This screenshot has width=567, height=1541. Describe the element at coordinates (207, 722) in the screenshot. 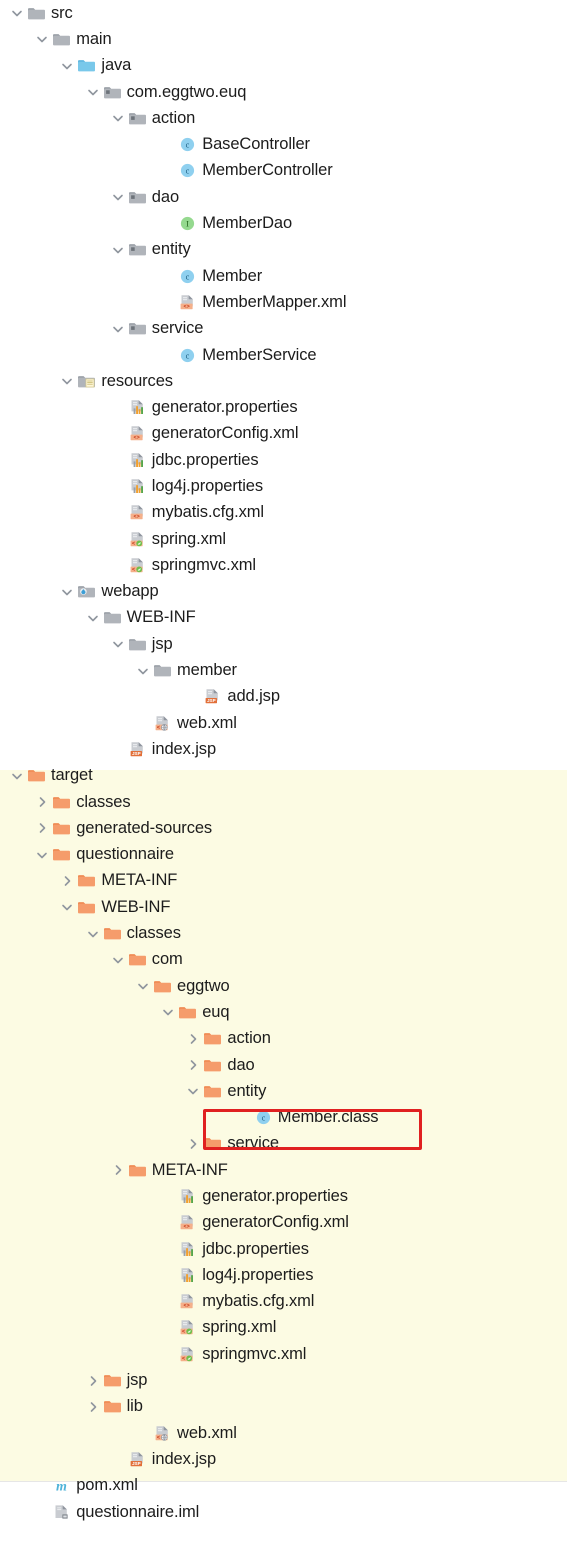

I see `tree-row-label: web.xml` at that location.